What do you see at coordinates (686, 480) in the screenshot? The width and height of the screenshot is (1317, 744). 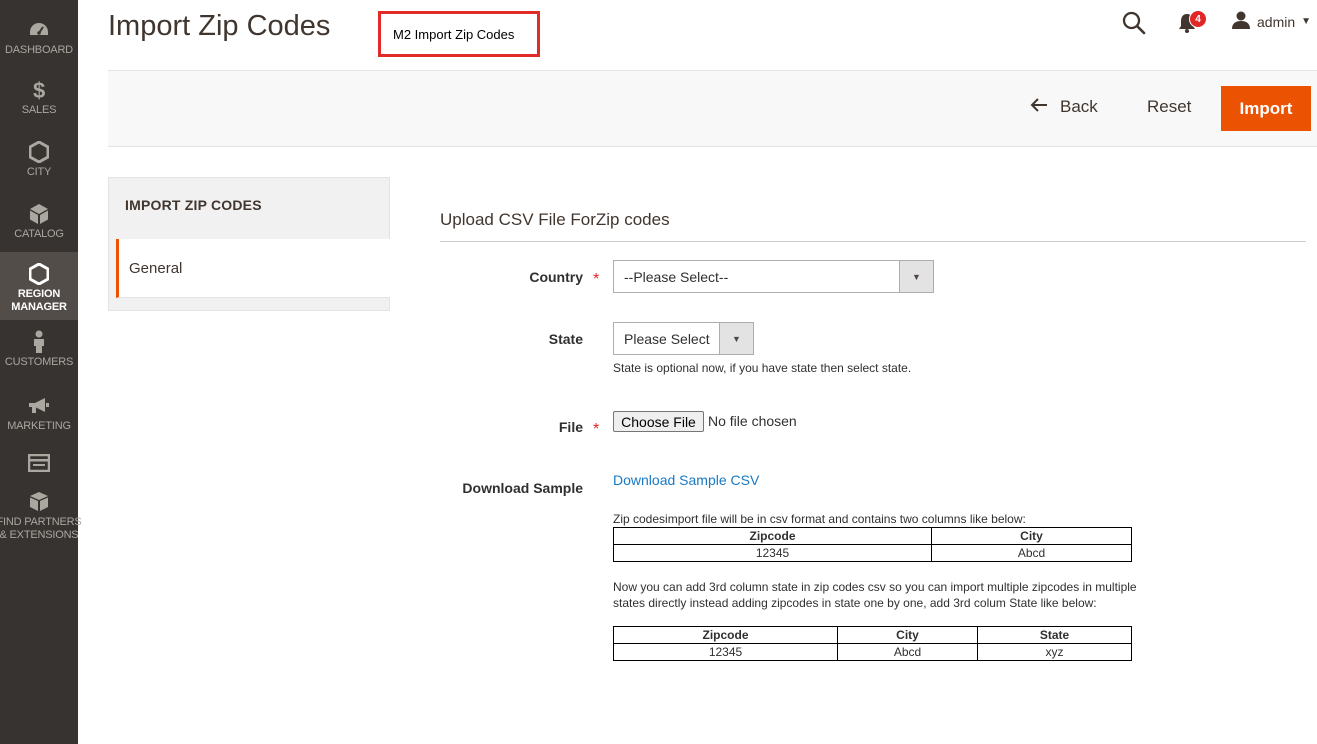 I see `download-sample-link: Download Sample CSV` at bounding box center [686, 480].